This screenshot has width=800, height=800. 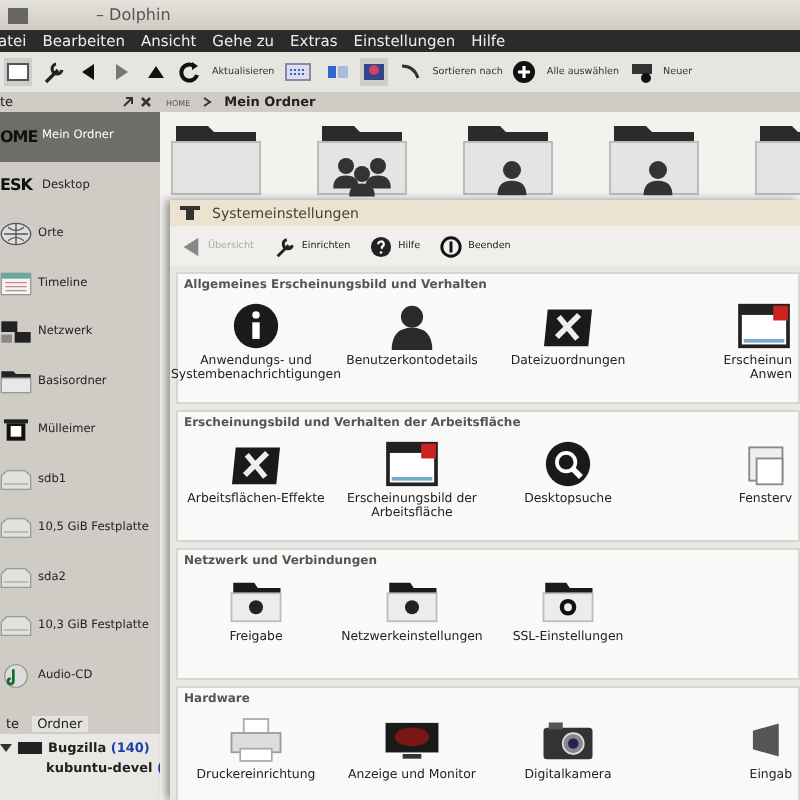 I want to click on detach-icon, so click(x=128, y=102).